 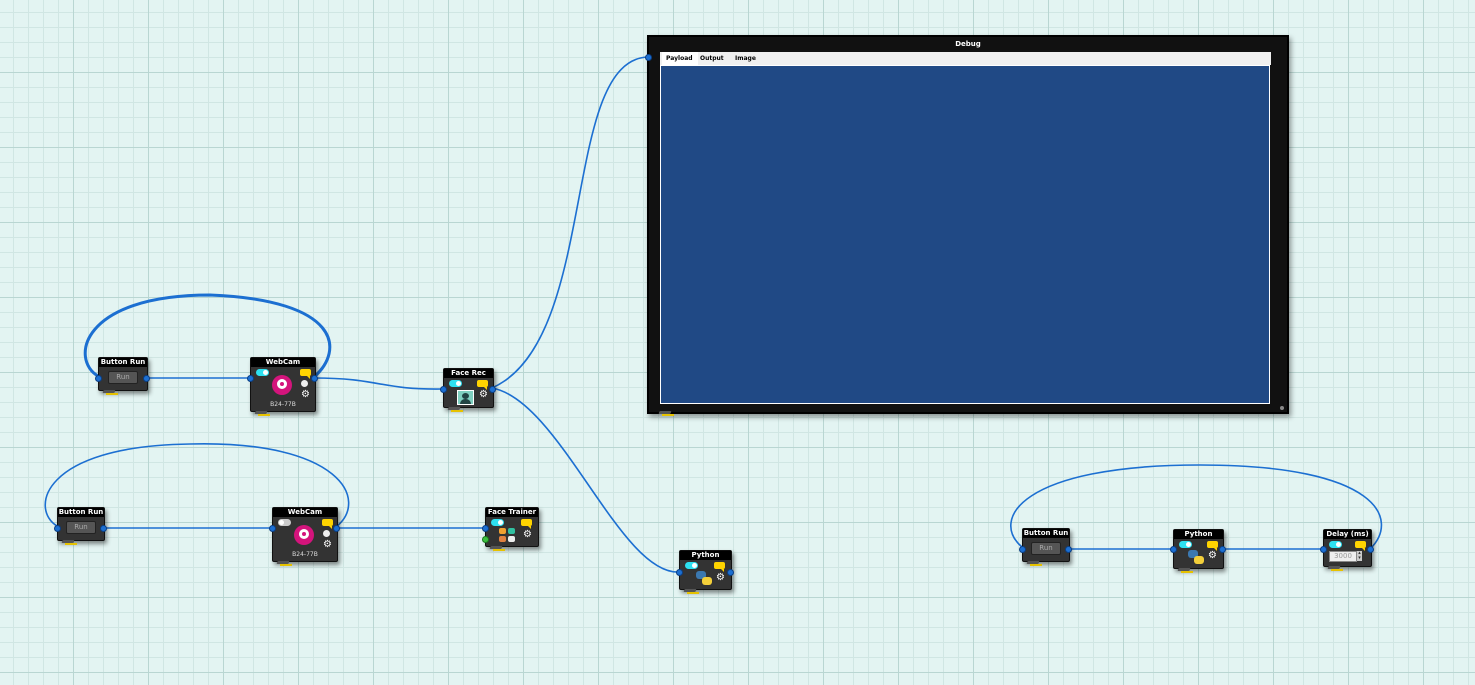 I want to click on debug-title: Debug, so click(x=968, y=44).